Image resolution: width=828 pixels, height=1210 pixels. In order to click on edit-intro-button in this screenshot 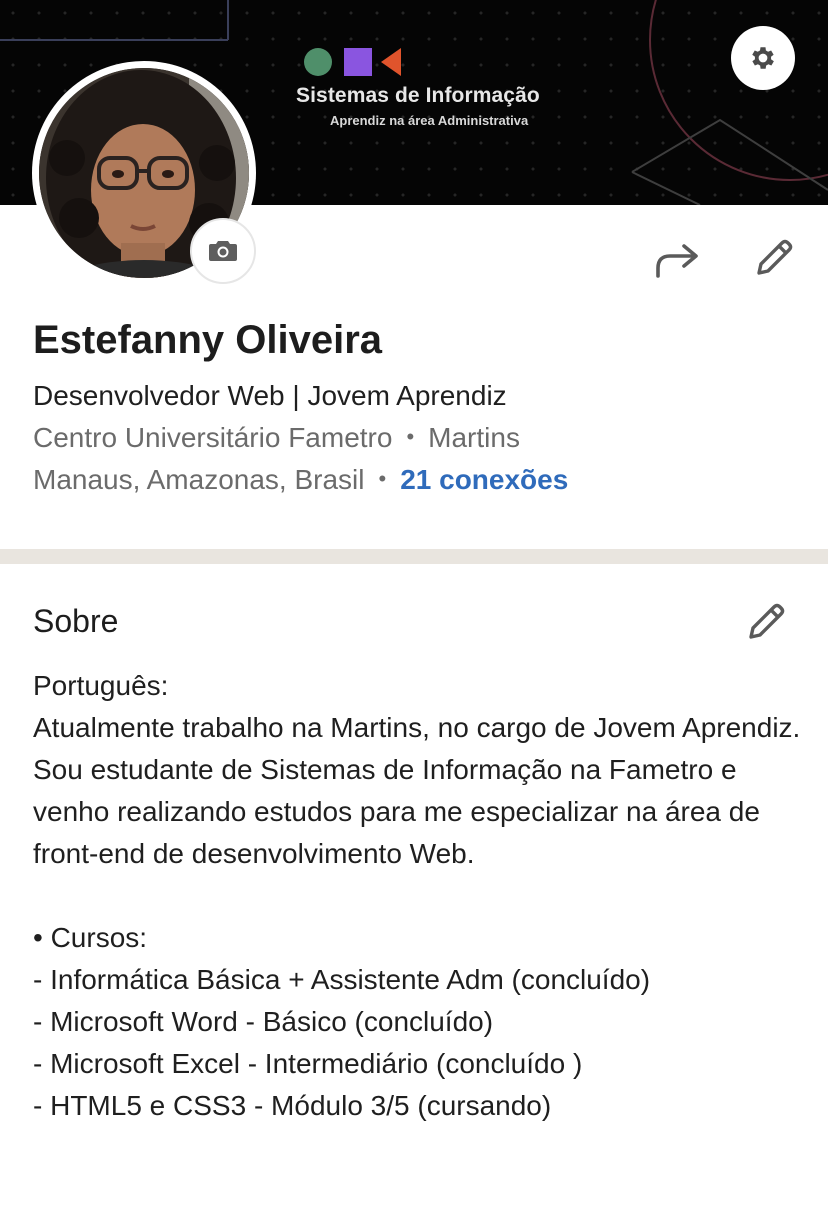, I will do `click(773, 259)`.